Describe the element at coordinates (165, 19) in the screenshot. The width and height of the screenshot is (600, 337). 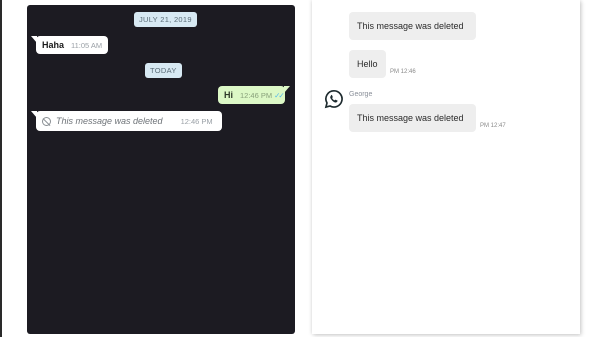
I see `date-chip: JULY 21, 2019` at that location.